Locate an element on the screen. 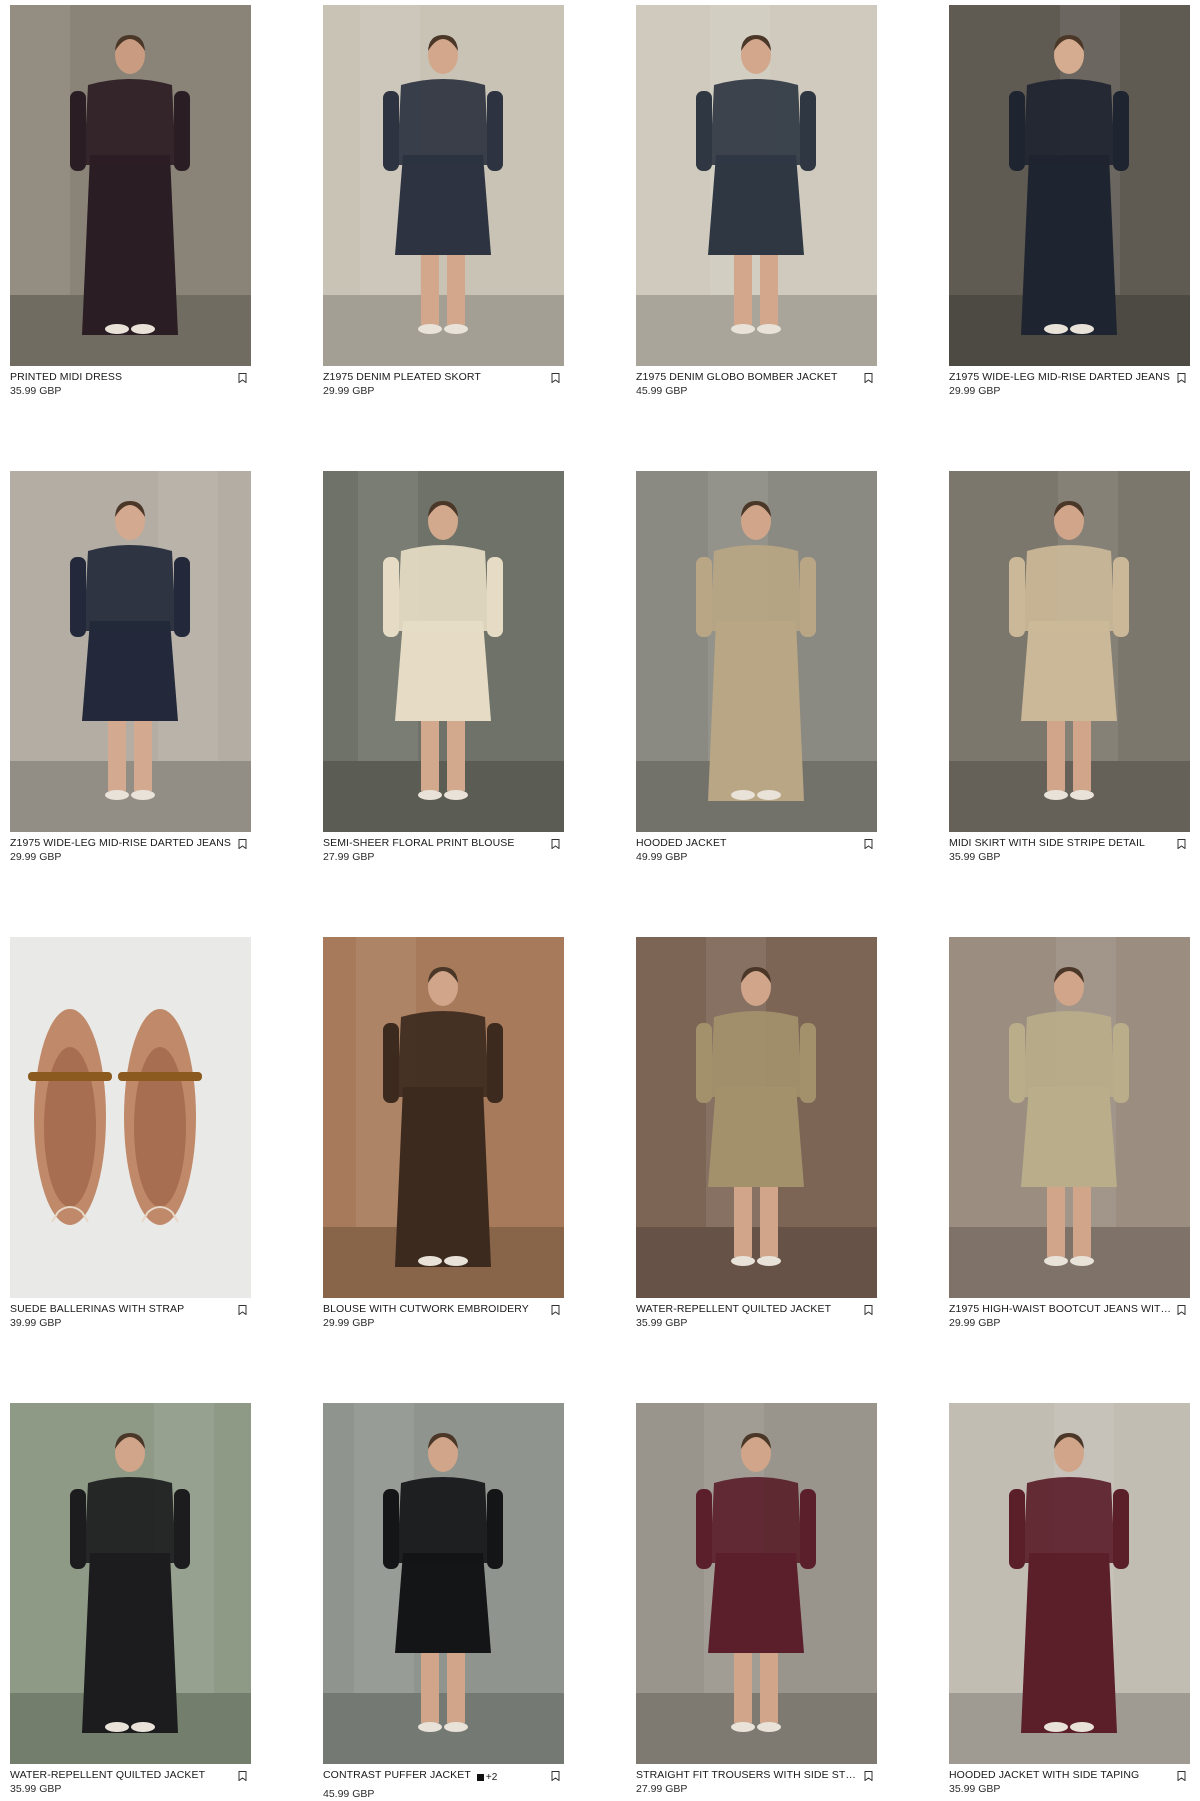  product-info: BLOUSE WITH CUTWORK EMBROIDERY 29.99 GBP is located at coordinates (443, 1318).